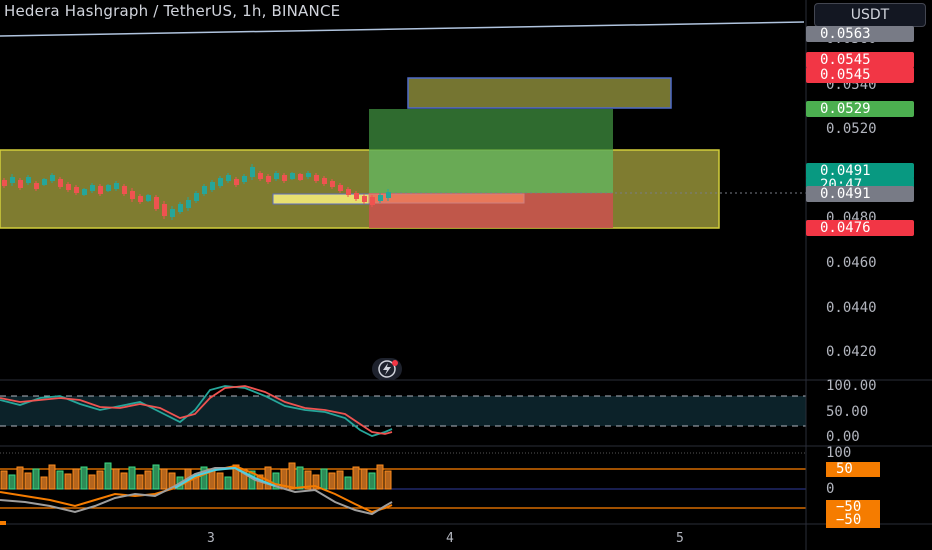 Image resolution: width=932 pixels, height=550 pixels. What do you see at coordinates (853, 469) in the screenshot?
I see `osc2-positive-tag: 50` at bounding box center [853, 469].